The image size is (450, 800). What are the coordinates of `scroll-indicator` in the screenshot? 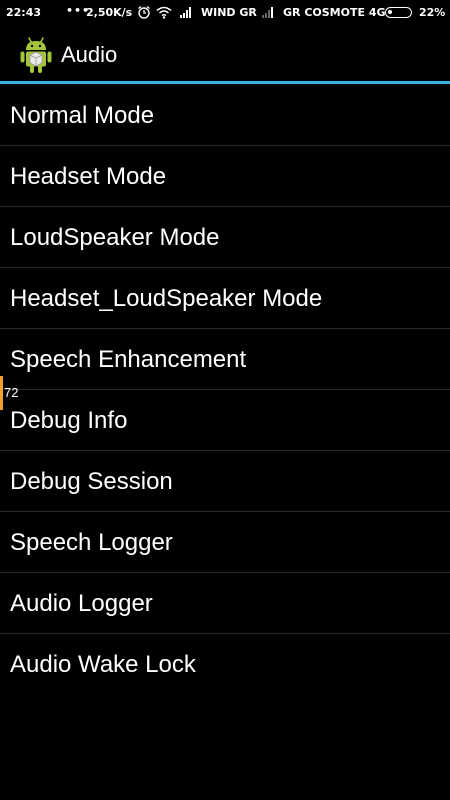 It's located at (1, 393).